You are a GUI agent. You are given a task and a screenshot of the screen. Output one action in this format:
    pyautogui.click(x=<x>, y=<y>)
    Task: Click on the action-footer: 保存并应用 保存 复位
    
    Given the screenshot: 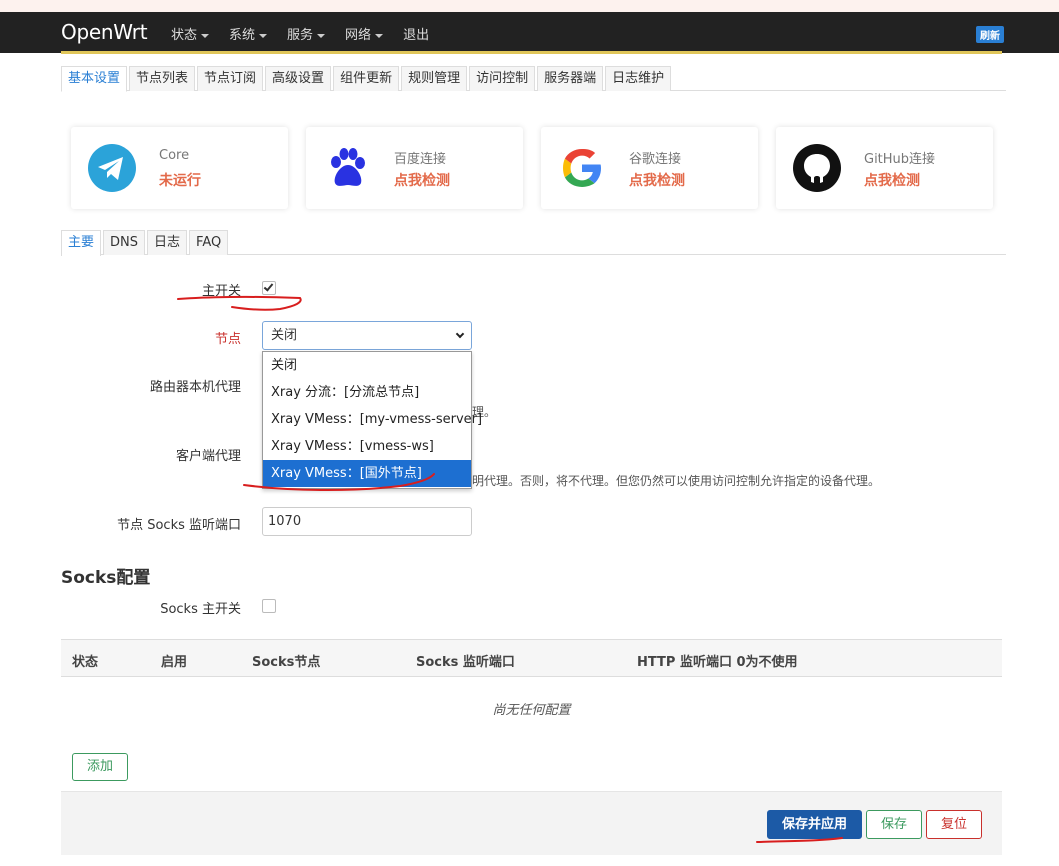 What is the action you would take?
    pyautogui.click(x=531, y=823)
    